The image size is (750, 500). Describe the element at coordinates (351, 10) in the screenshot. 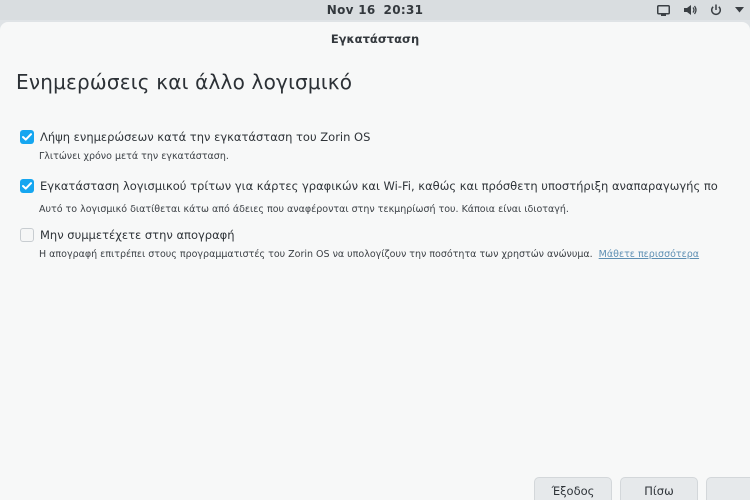

I see `clock-date: Nov 16` at that location.